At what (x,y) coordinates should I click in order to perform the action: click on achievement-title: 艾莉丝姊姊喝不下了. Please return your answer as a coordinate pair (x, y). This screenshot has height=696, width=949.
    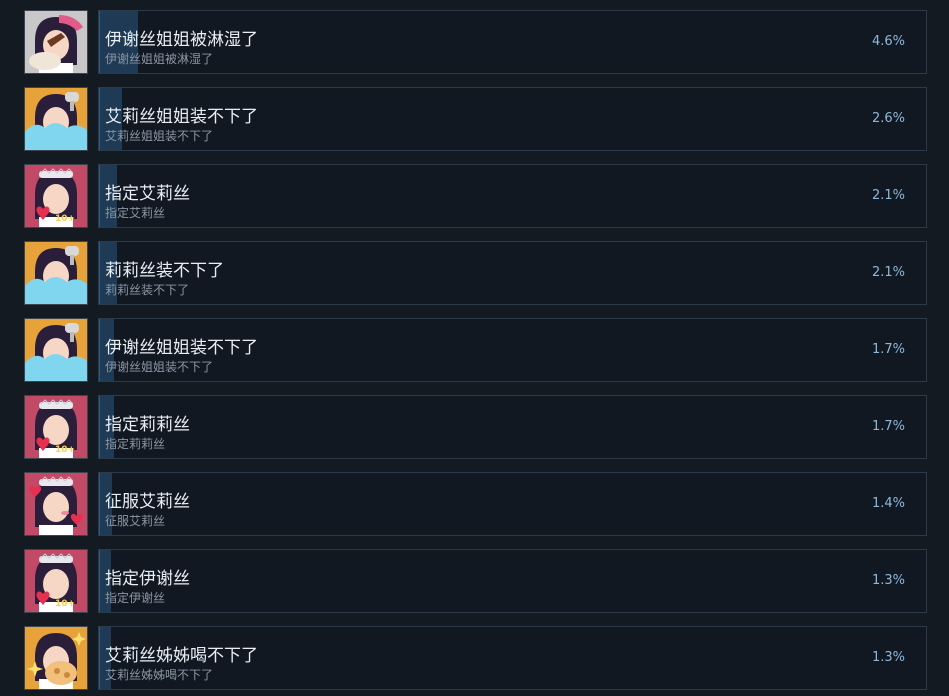
    Looking at the image, I should click on (181, 656).